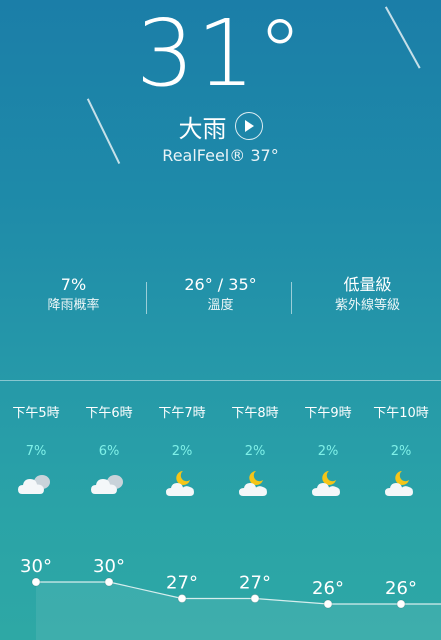 The width and height of the screenshot is (441, 640). What do you see at coordinates (202, 128) in the screenshot?
I see `condition-label: 大雨` at bounding box center [202, 128].